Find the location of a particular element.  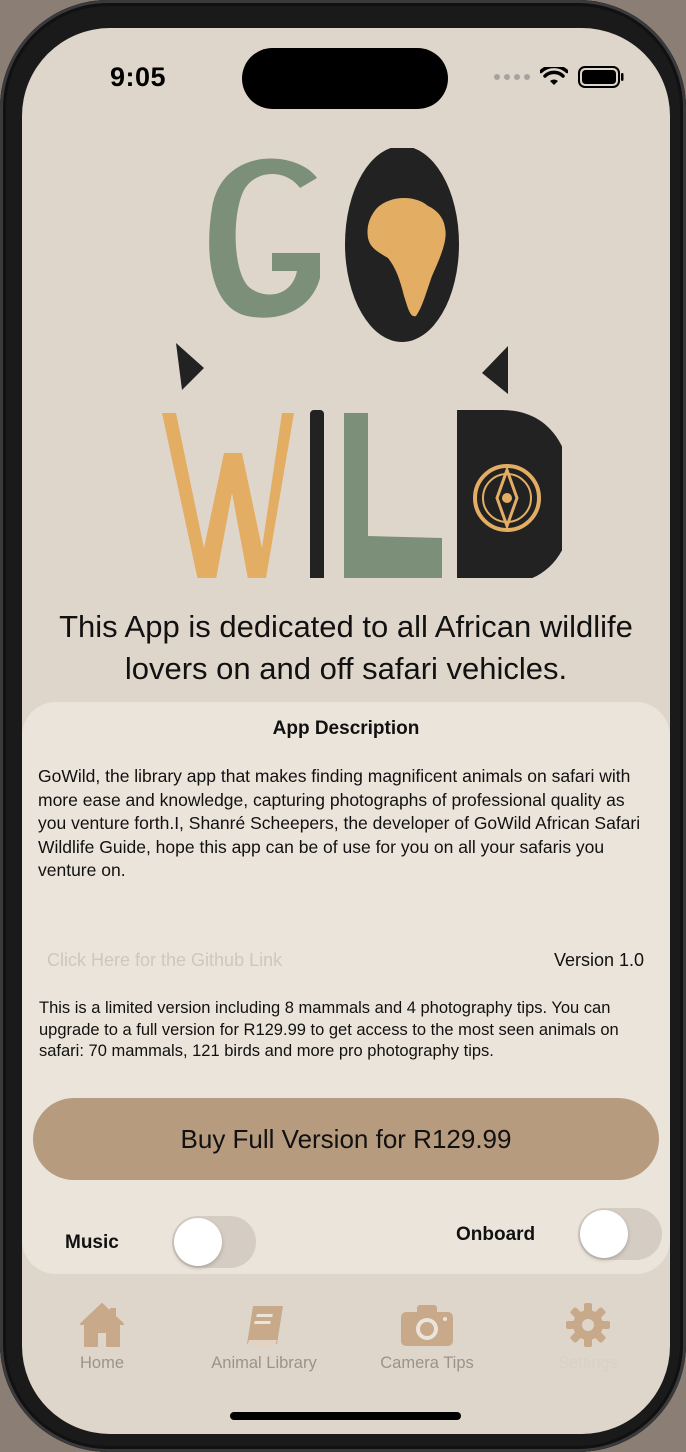

dynamic-island is located at coordinates (345, 78).